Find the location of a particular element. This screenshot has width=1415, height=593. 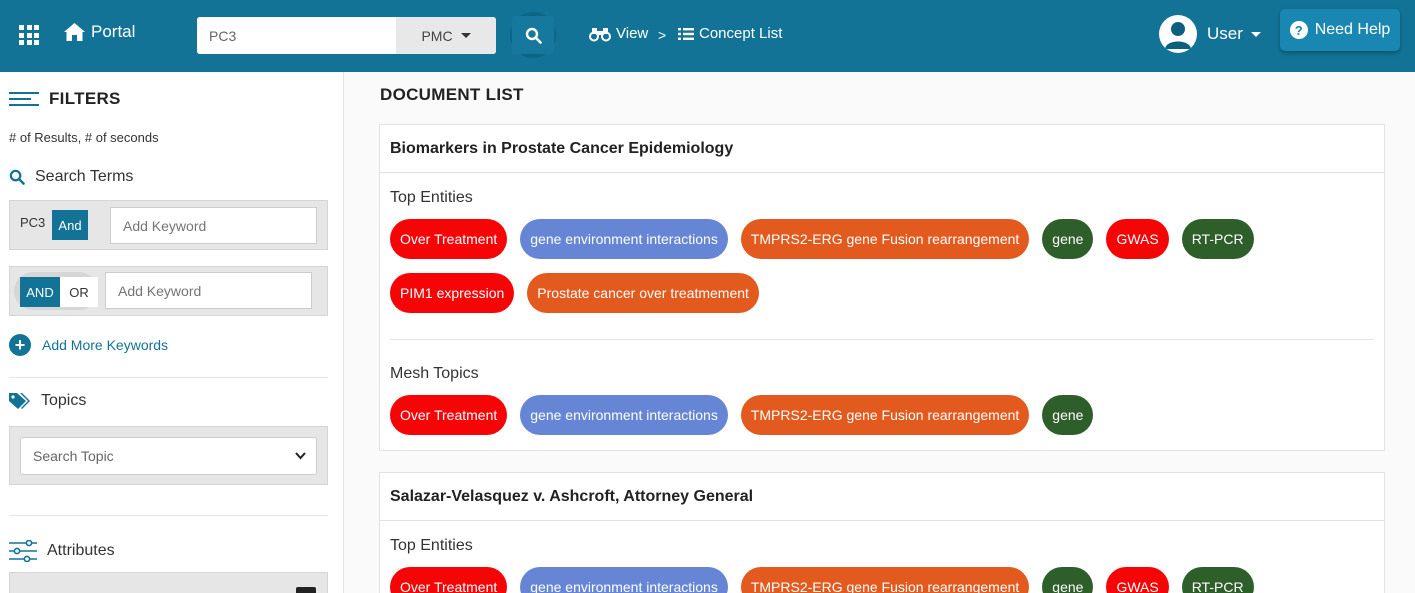

search-terms-heading: Search Terms is located at coordinates (71, 177).